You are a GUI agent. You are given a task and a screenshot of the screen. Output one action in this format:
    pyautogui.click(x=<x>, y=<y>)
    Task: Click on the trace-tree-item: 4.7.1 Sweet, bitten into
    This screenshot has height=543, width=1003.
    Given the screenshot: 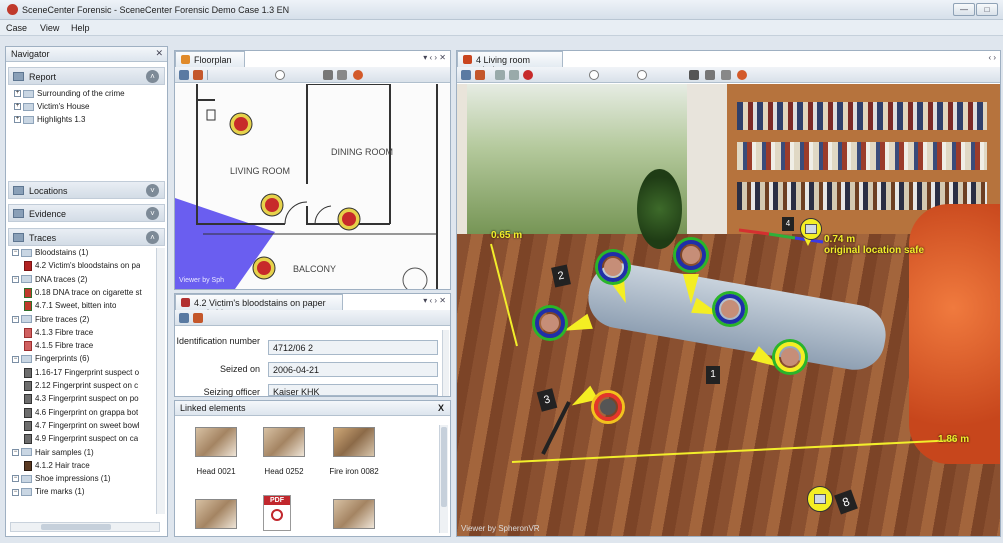 What is the action you would take?
    pyautogui.click(x=70, y=306)
    